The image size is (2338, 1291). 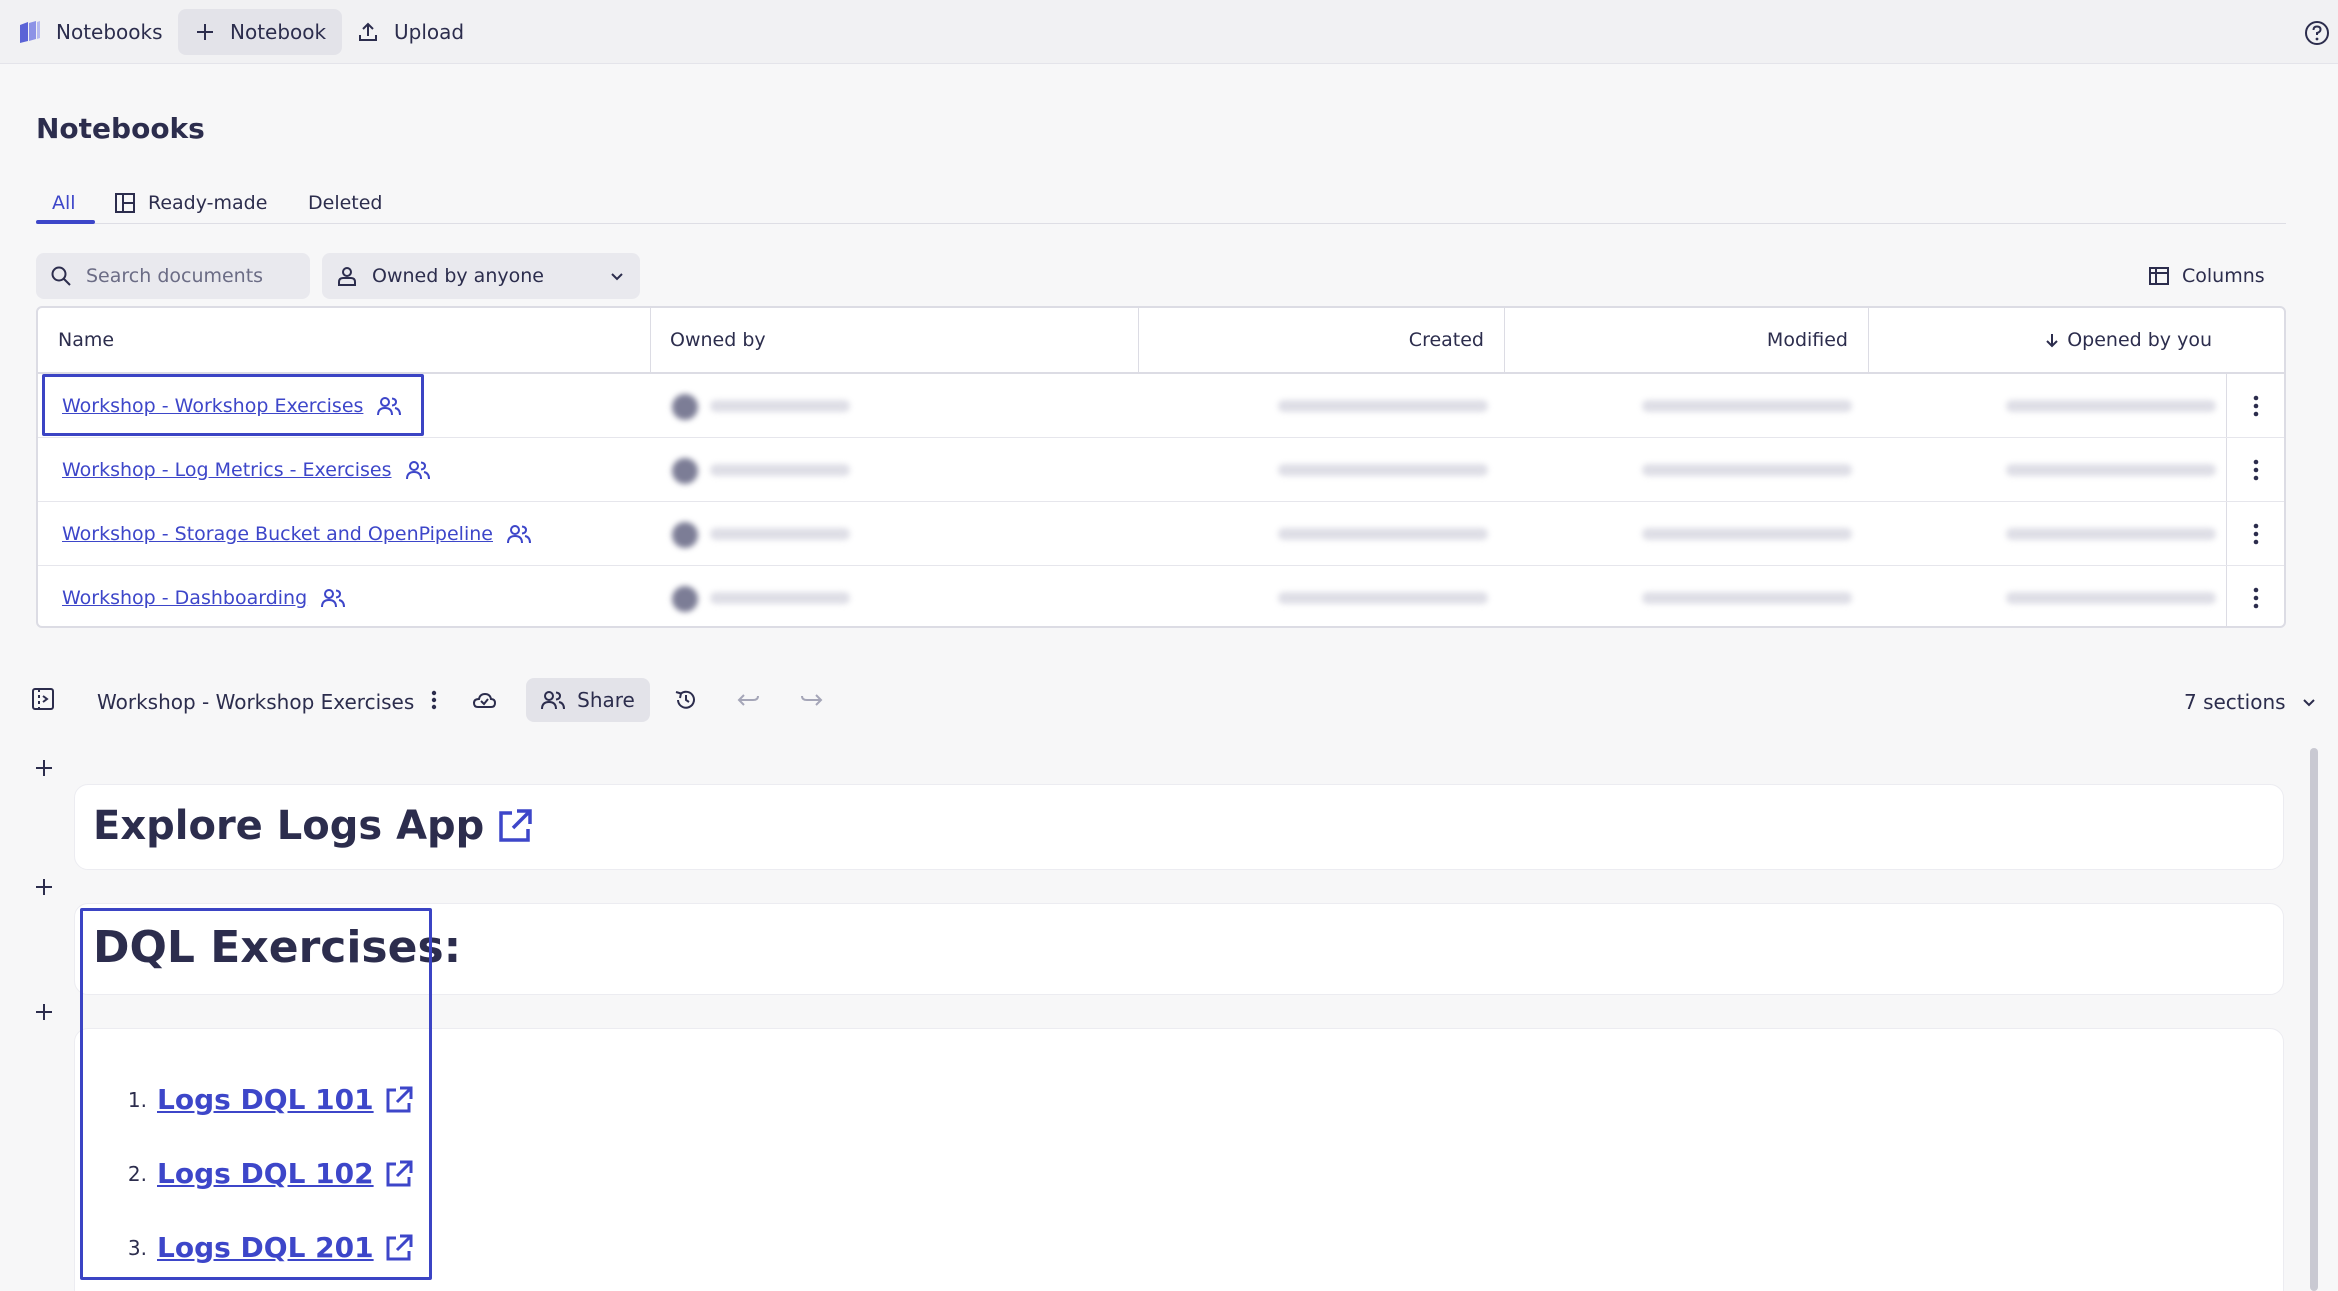 What do you see at coordinates (1686, 340) in the screenshot?
I see `column-header-modified: Modified` at bounding box center [1686, 340].